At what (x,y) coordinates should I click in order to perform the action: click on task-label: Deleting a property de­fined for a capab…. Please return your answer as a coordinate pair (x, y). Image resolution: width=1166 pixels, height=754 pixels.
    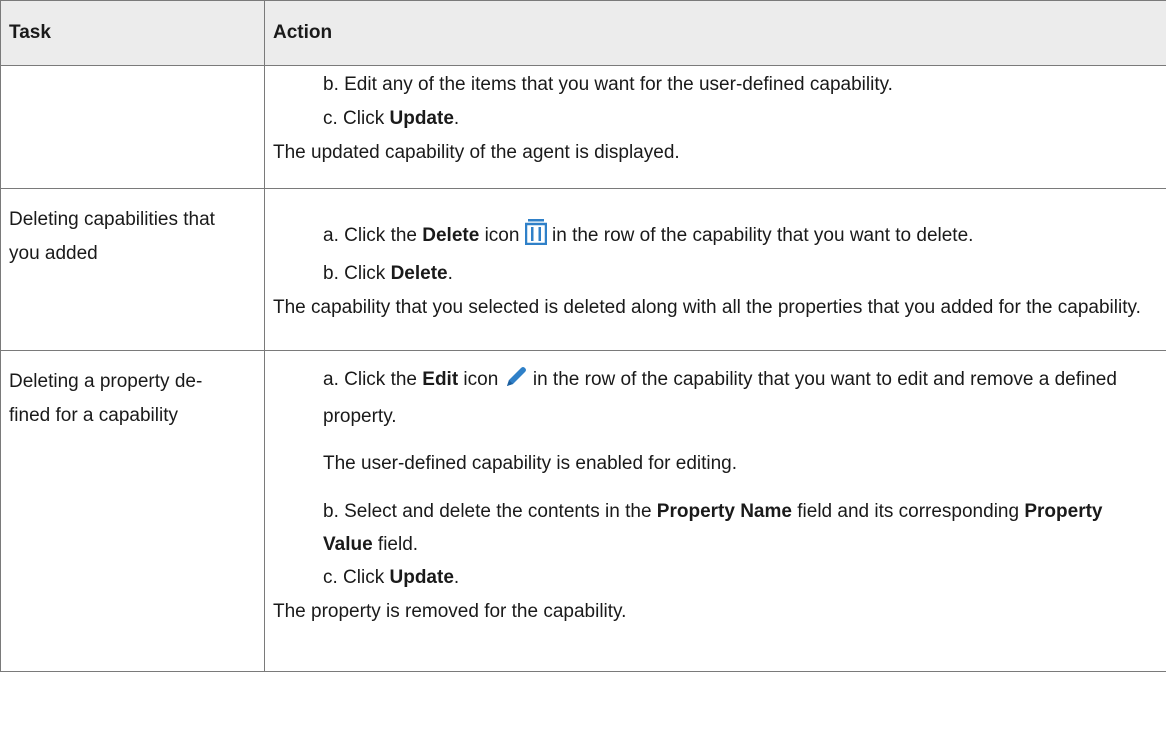
    Looking at the image, I should click on (106, 398).